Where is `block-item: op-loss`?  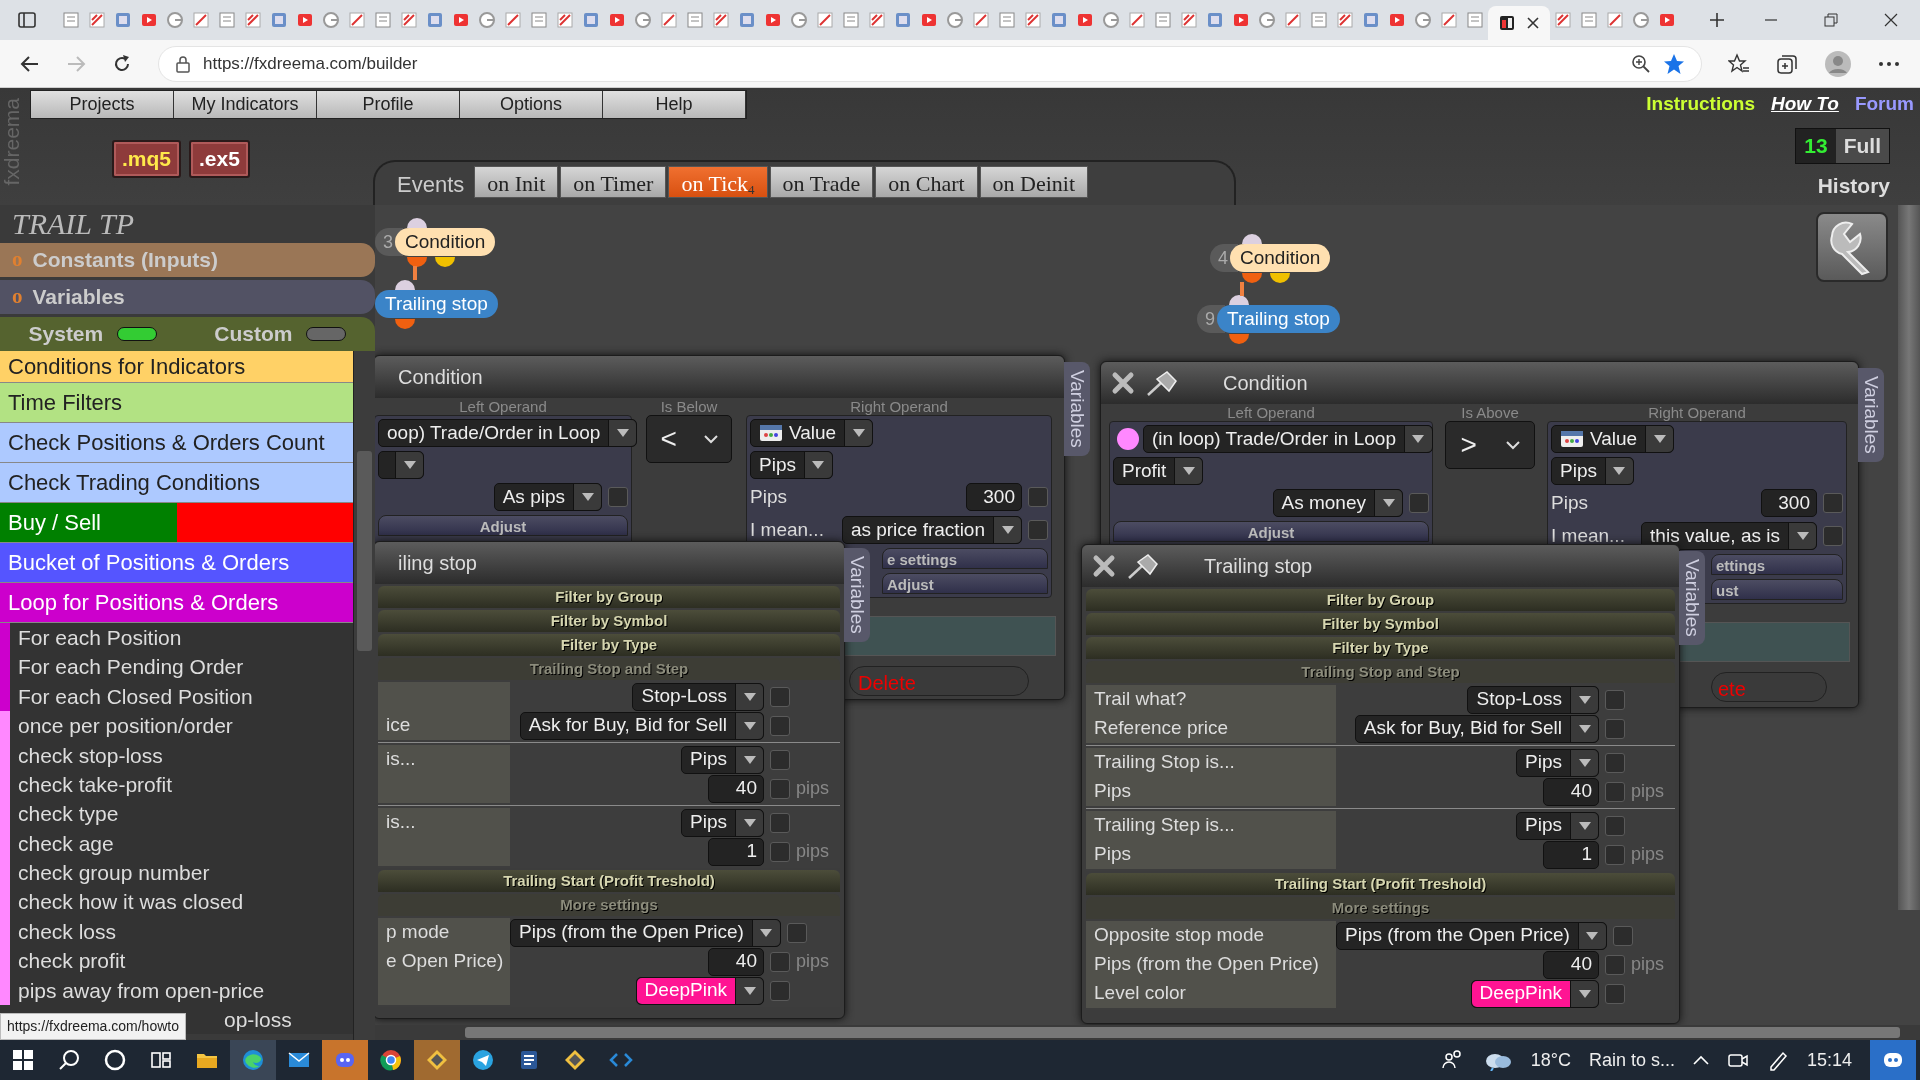 block-item: op-loss is located at coordinates (254, 1020).